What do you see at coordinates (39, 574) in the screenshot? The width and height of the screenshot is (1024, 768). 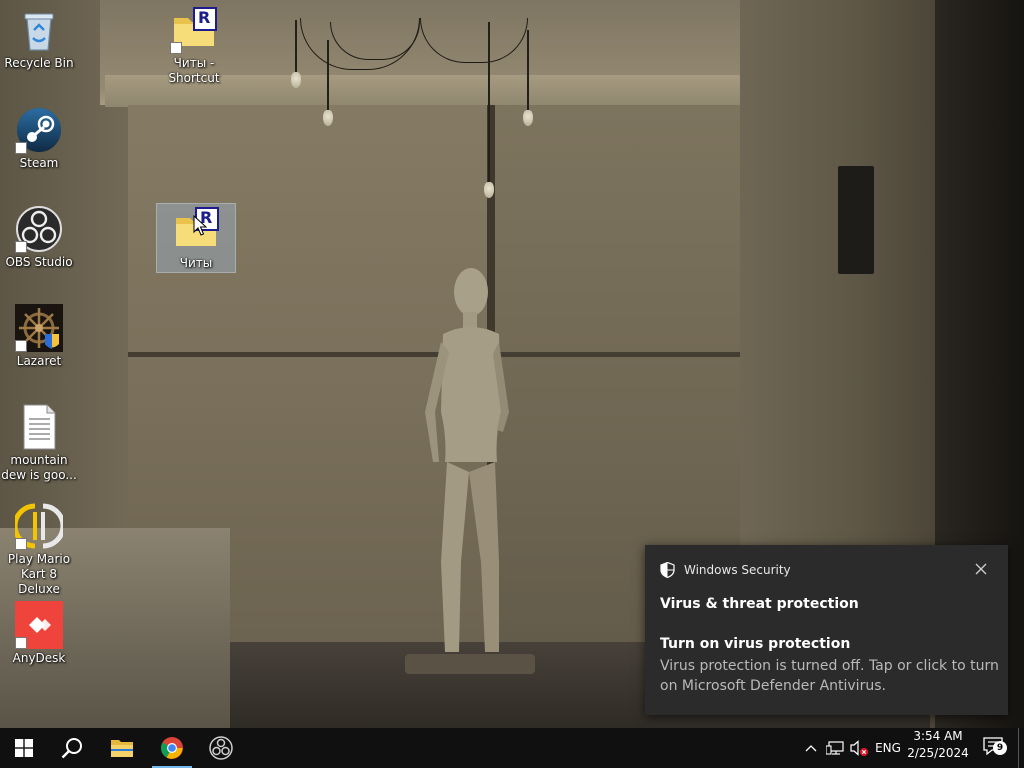 I see `desktop-icon-label: Play Mario Kart 8 Deluxe` at bounding box center [39, 574].